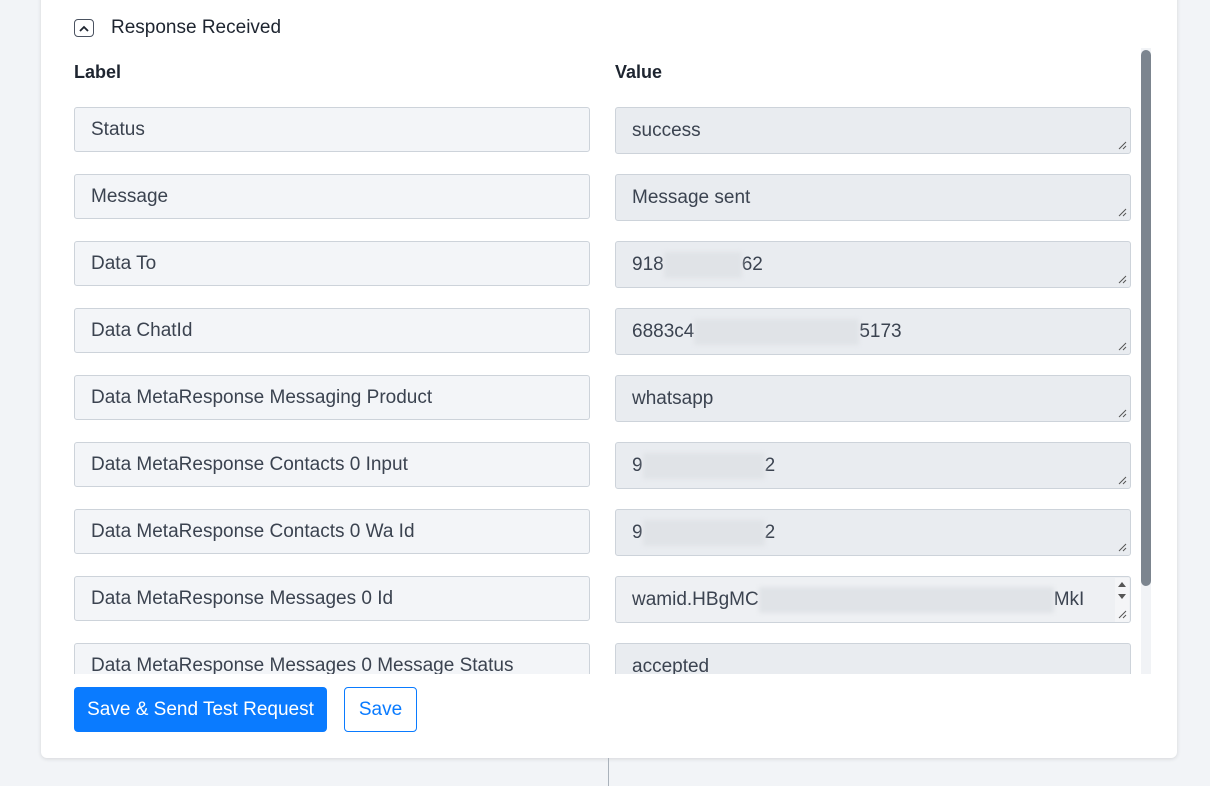  I want to click on value-field: 918 62, so click(873, 264).